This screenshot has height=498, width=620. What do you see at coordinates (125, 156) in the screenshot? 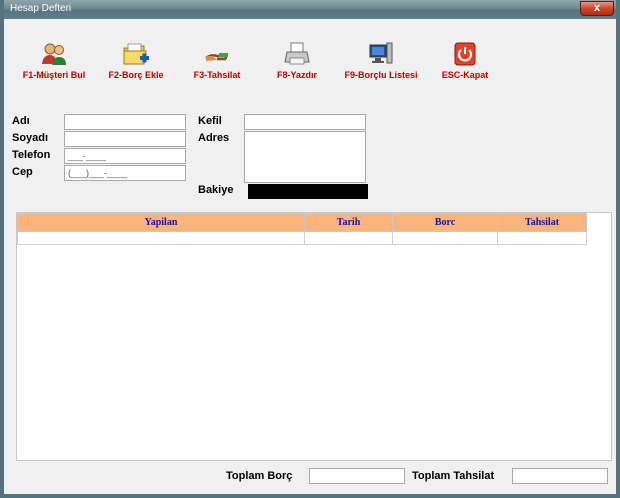
I see `telefon-input: ___-____` at bounding box center [125, 156].